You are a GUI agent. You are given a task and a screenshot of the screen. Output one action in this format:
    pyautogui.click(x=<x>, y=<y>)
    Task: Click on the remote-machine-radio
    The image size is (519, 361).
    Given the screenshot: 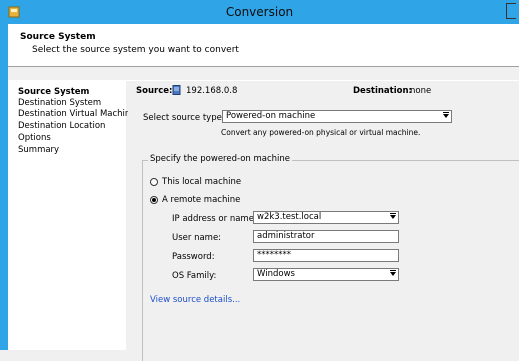 What is the action you would take?
    pyautogui.click(x=154, y=200)
    